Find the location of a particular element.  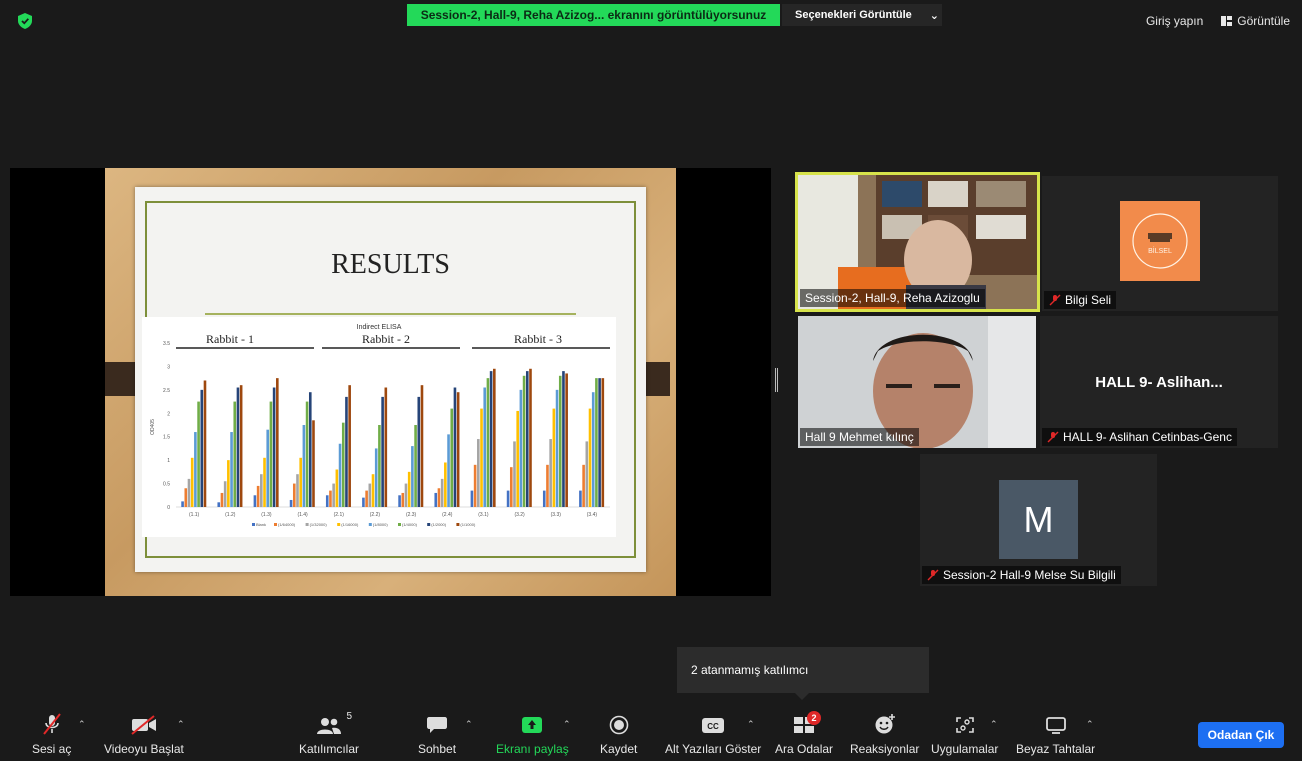

breakout-tooltip: 2 atanmamış katılımcı is located at coordinates (803, 670).